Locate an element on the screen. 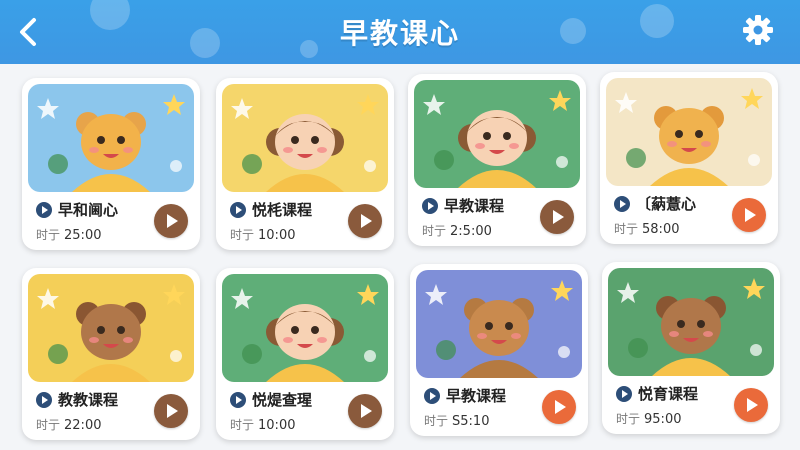  course-duration: 时亍 95:00 is located at coordinates (648, 418).